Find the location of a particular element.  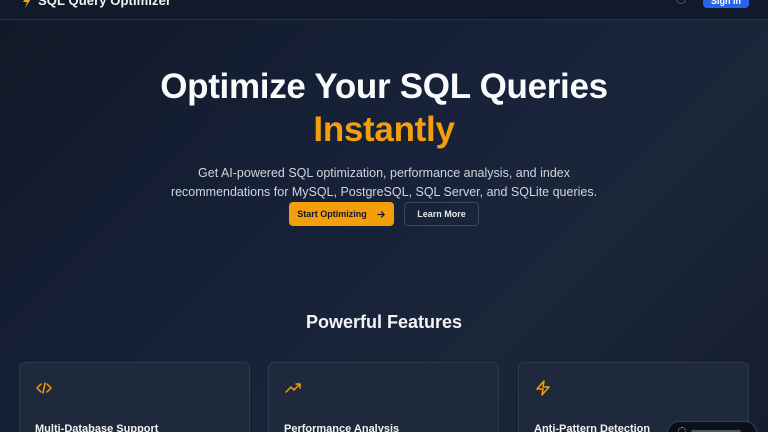

hero-title: Optimize Your SQL Queries is located at coordinates (384, 86).